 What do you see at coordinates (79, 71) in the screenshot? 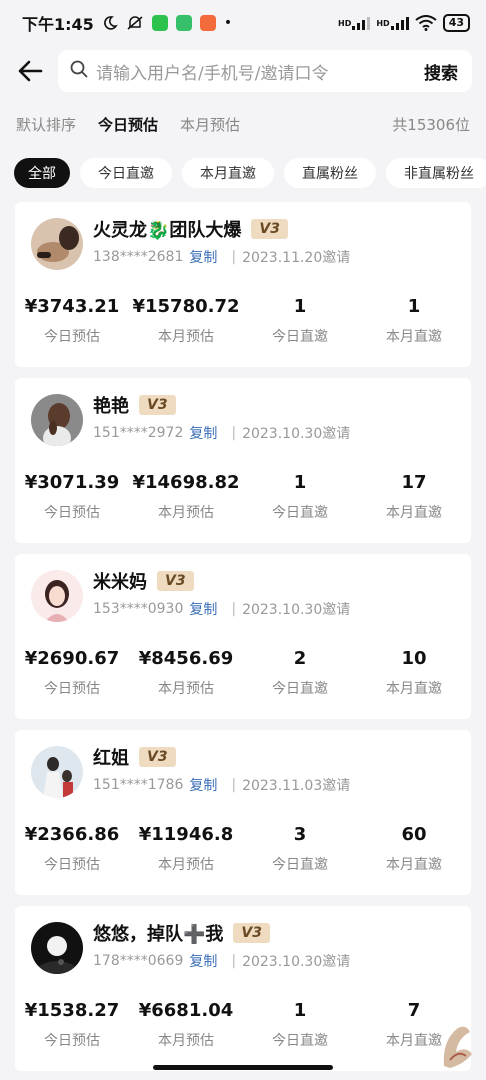
I see `search-icon` at bounding box center [79, 71].